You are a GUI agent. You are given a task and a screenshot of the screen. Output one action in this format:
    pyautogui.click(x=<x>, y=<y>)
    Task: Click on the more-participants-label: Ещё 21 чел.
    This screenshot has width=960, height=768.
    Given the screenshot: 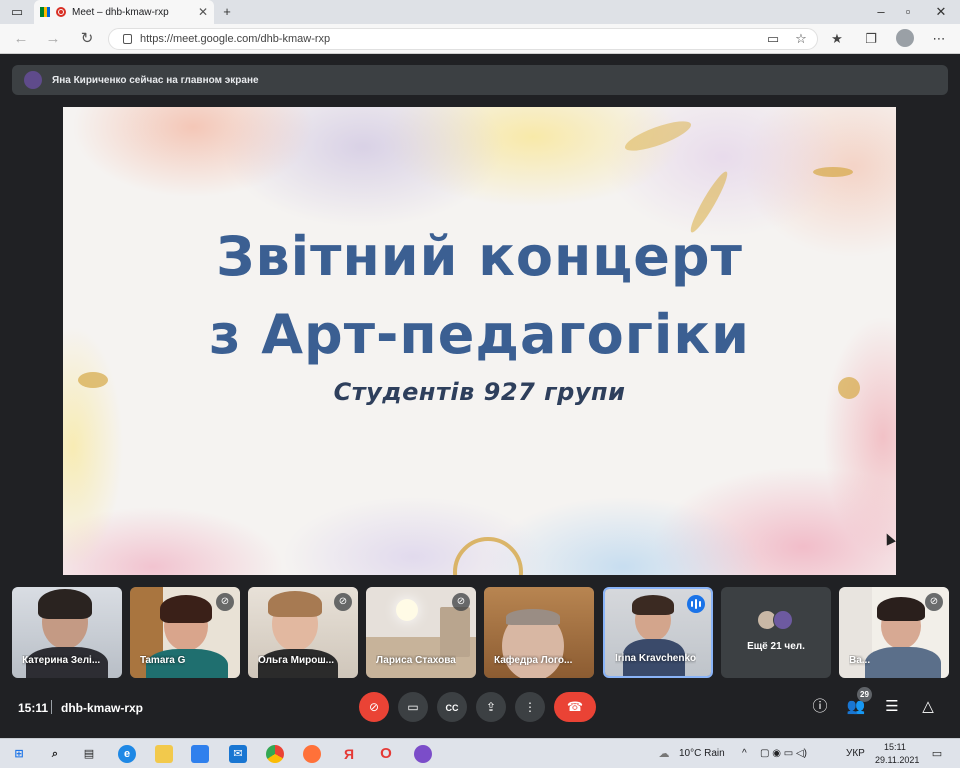 What is the action you would take?
    pyautogui.click(x=776, y=646)
    